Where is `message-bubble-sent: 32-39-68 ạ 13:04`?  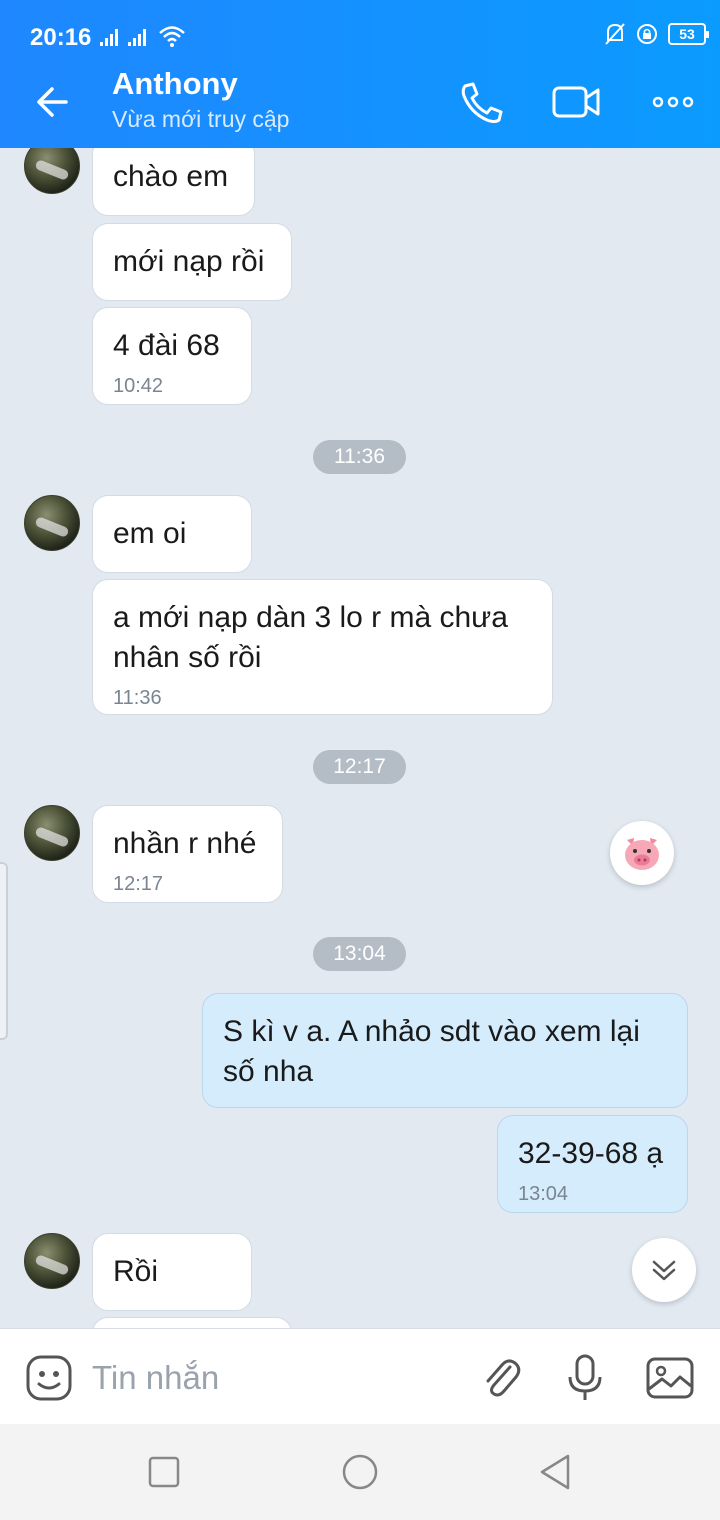 message-bubble-sent: 32-39-68 ạ 13:04 is located at coordinates (592, 1164).